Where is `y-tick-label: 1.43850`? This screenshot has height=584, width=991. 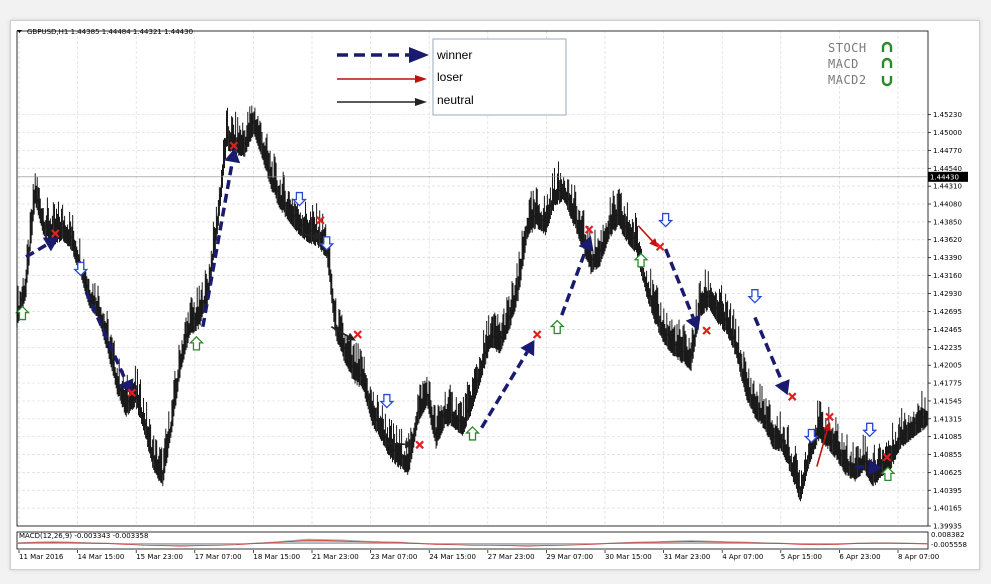
y-tick-label: 1.43850 is located at coordinates (947, 222).